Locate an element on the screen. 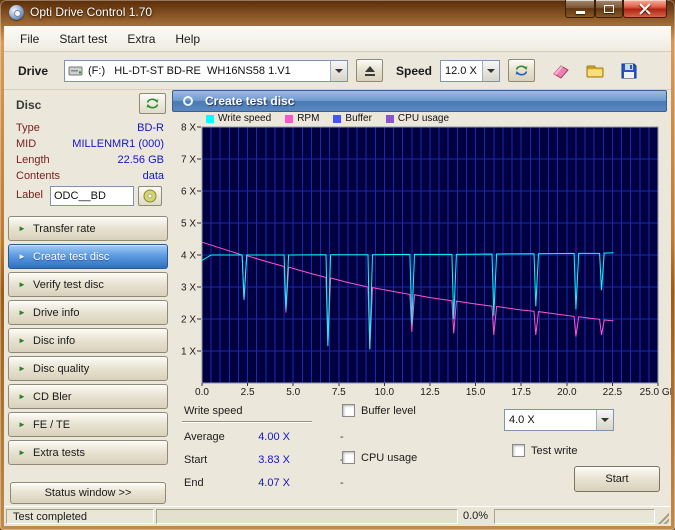 Image resolution: width=675 pixels, height=530 pixels. sidebar-item-cd-bler: ► CD Bler is located at coordinates (88, 396).